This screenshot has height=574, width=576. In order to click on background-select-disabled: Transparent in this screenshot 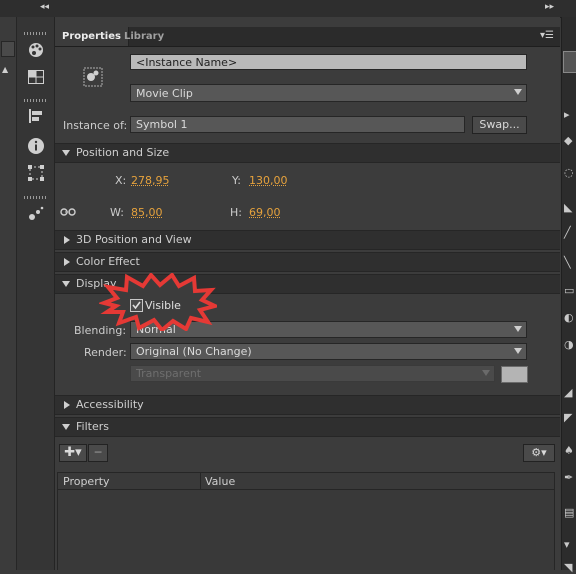, I will do `click(312, 373)`.